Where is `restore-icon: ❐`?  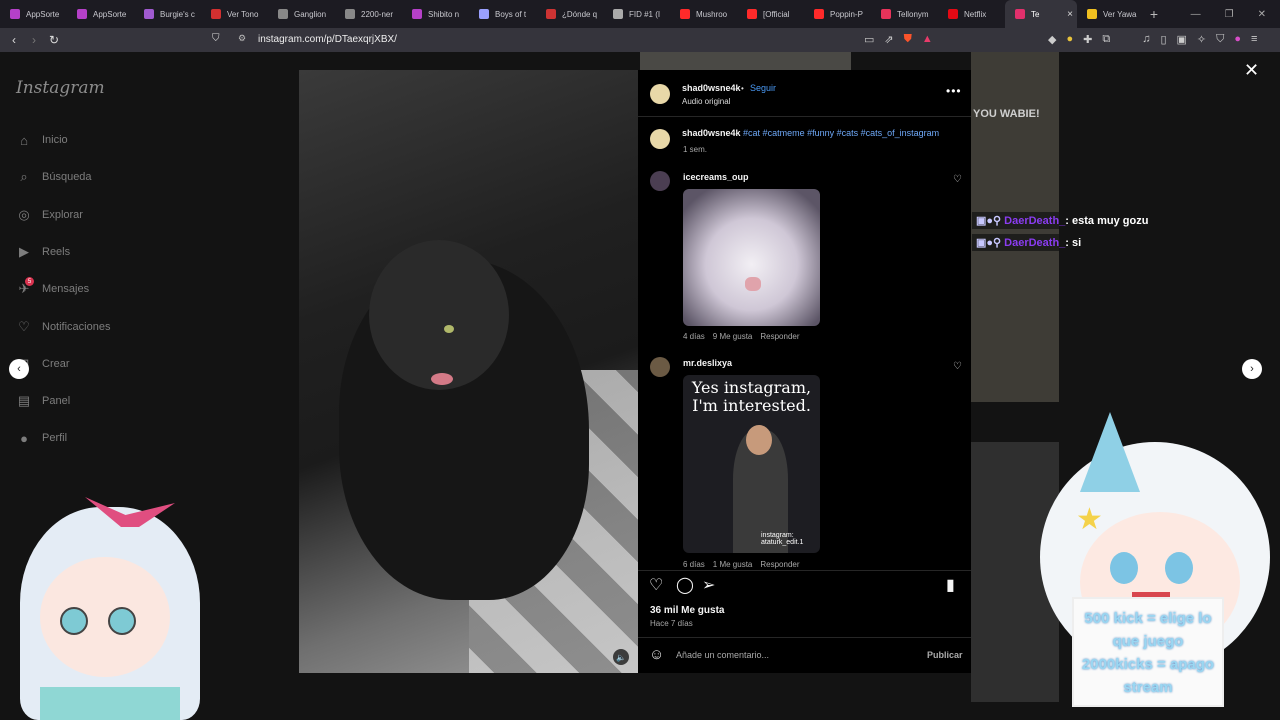
restore-icon: ❐ is located at coordinates (1229, 14).